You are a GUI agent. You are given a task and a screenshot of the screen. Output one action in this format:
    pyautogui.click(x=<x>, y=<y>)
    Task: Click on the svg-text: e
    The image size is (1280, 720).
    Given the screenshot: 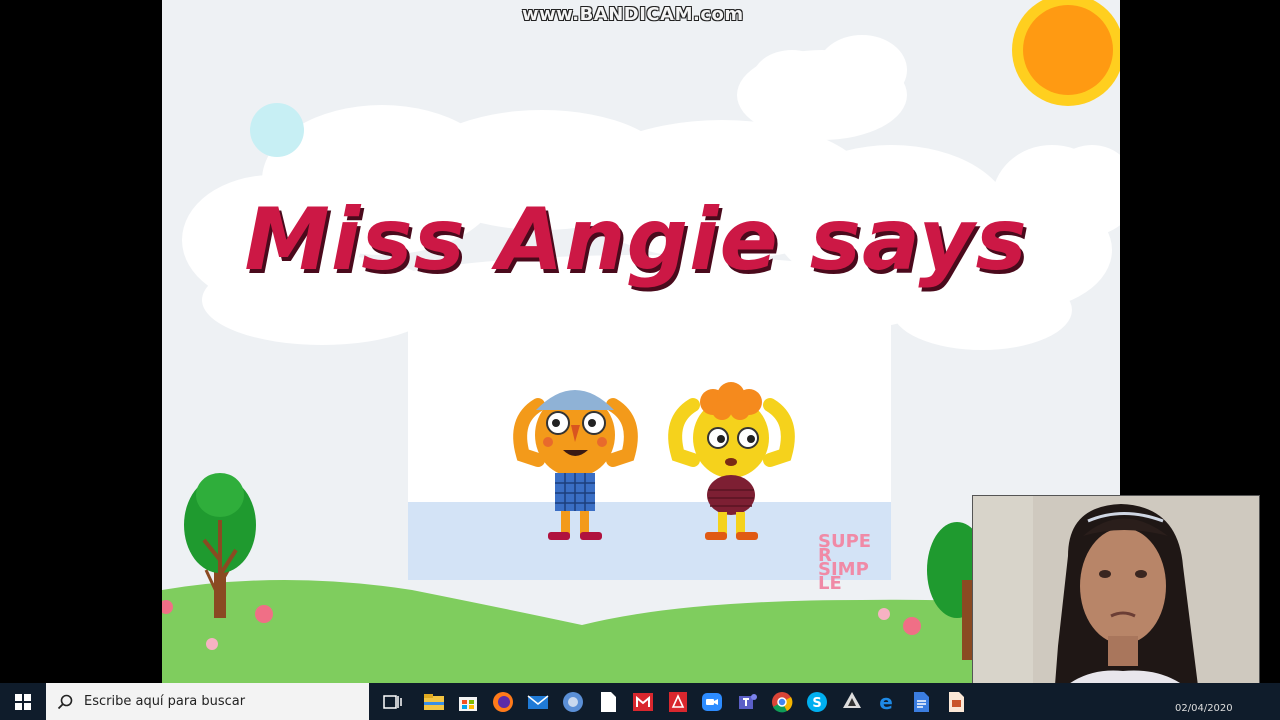 What is the action you would take?
    pyautogui.click(x=886, y=702)
    